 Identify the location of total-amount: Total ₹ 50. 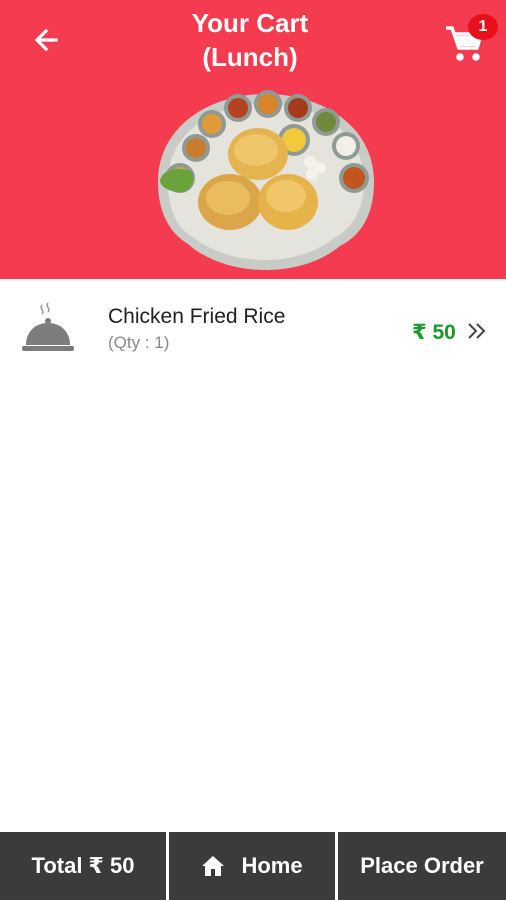
(83, 866).